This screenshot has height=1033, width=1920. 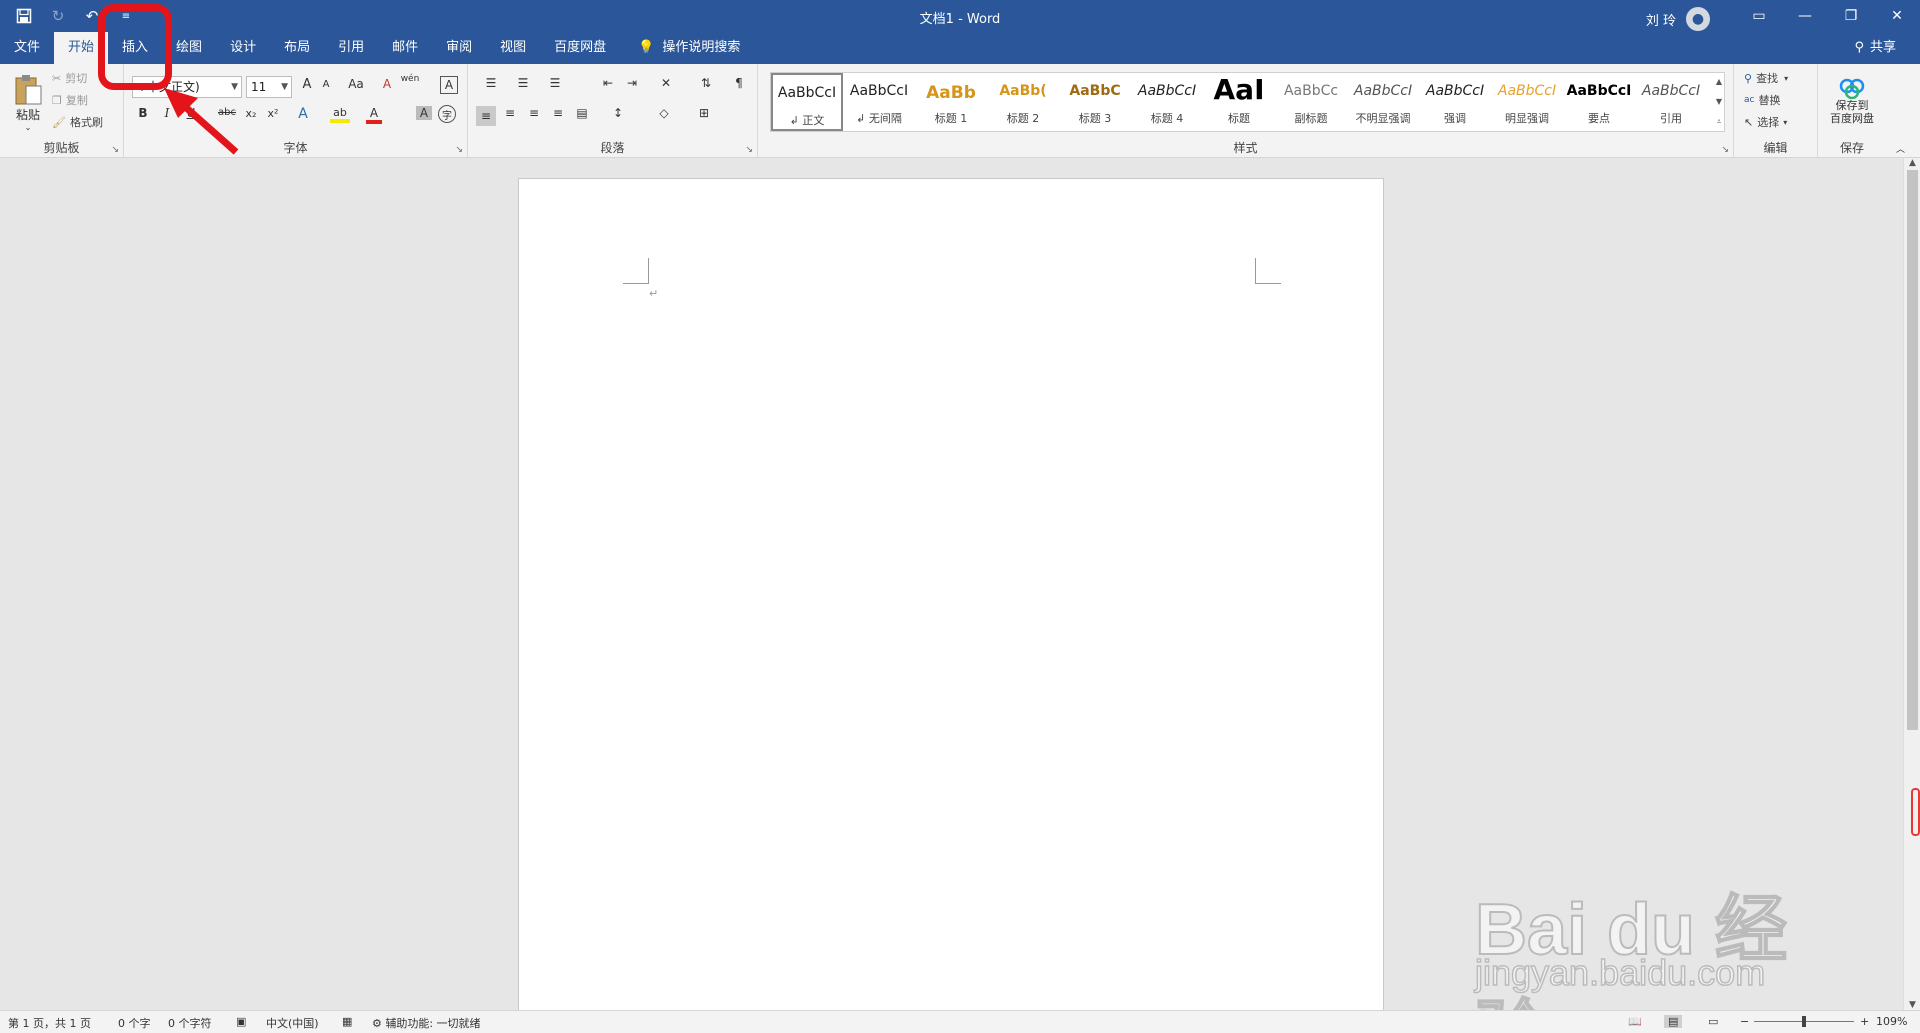 What do you see at coordinates (201, 121) in the screenshot?
I see `annotation-arrow` at bounding box center [201, 121].